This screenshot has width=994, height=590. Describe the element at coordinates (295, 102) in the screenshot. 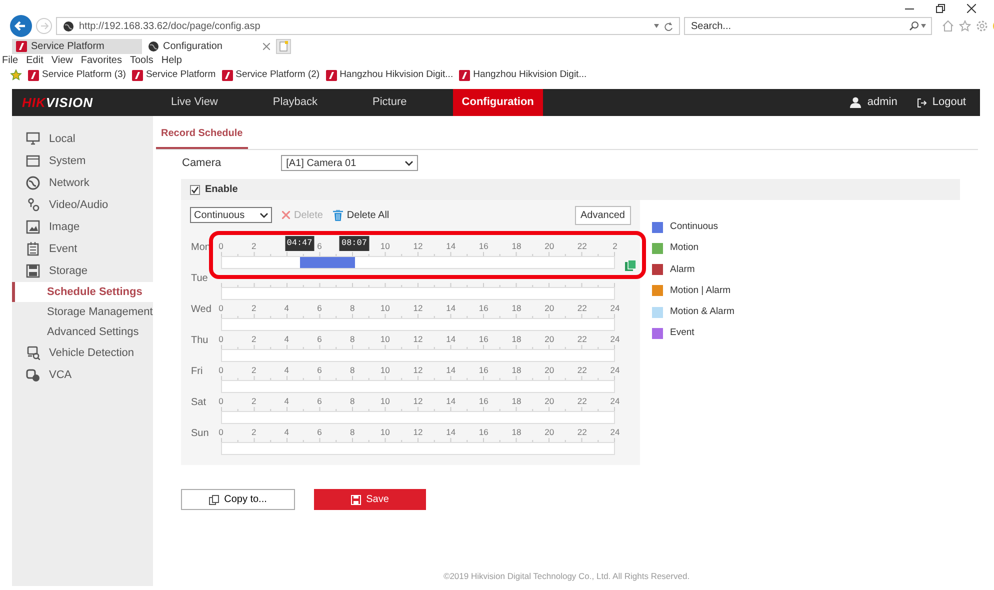

I see `nav-tab: Playback` at that location.